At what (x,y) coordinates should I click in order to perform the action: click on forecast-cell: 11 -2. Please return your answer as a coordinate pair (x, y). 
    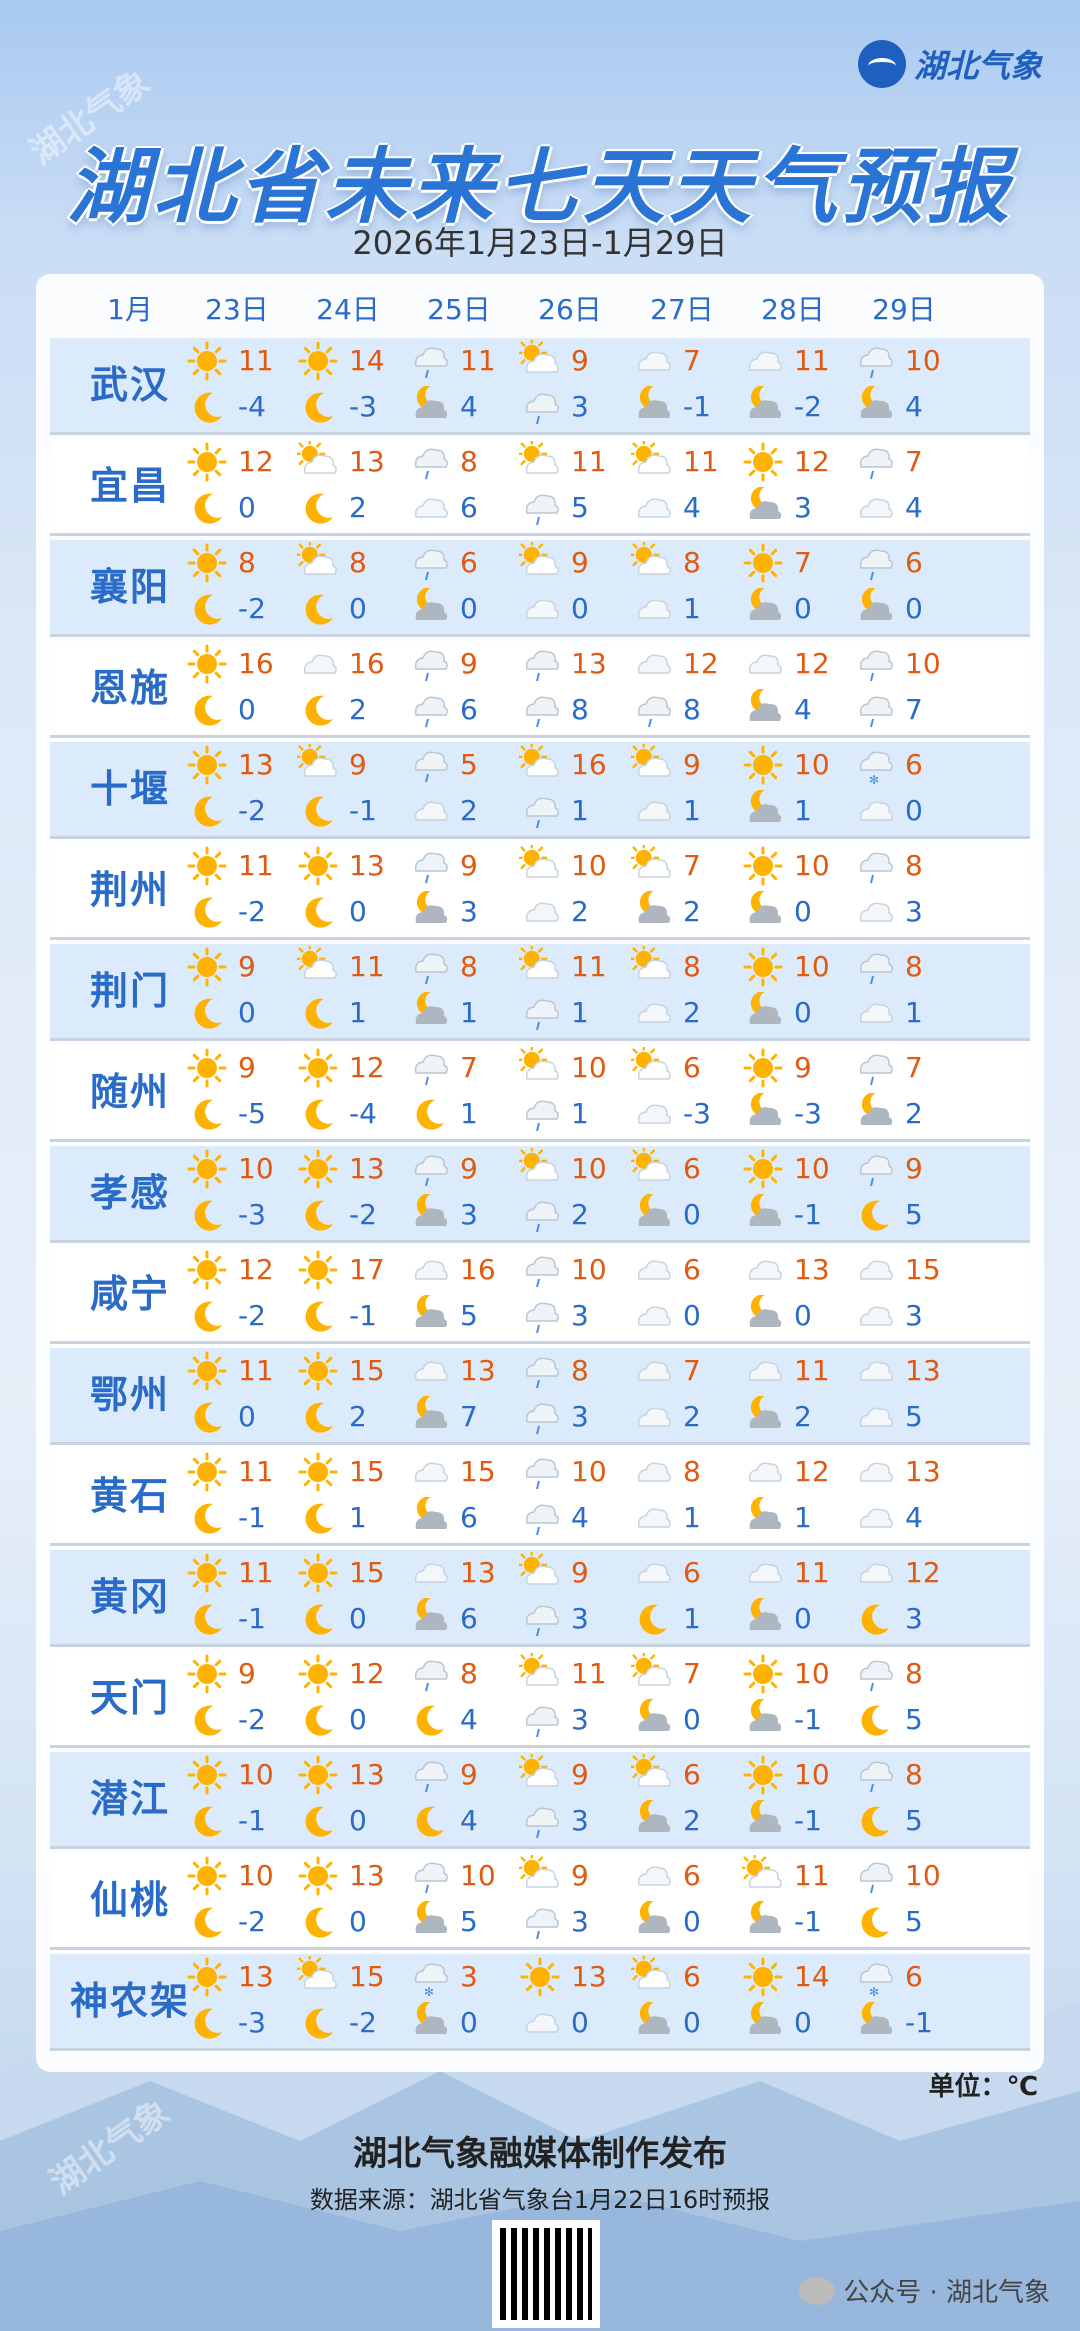
    Looking at the image, I should click on (793, 385).